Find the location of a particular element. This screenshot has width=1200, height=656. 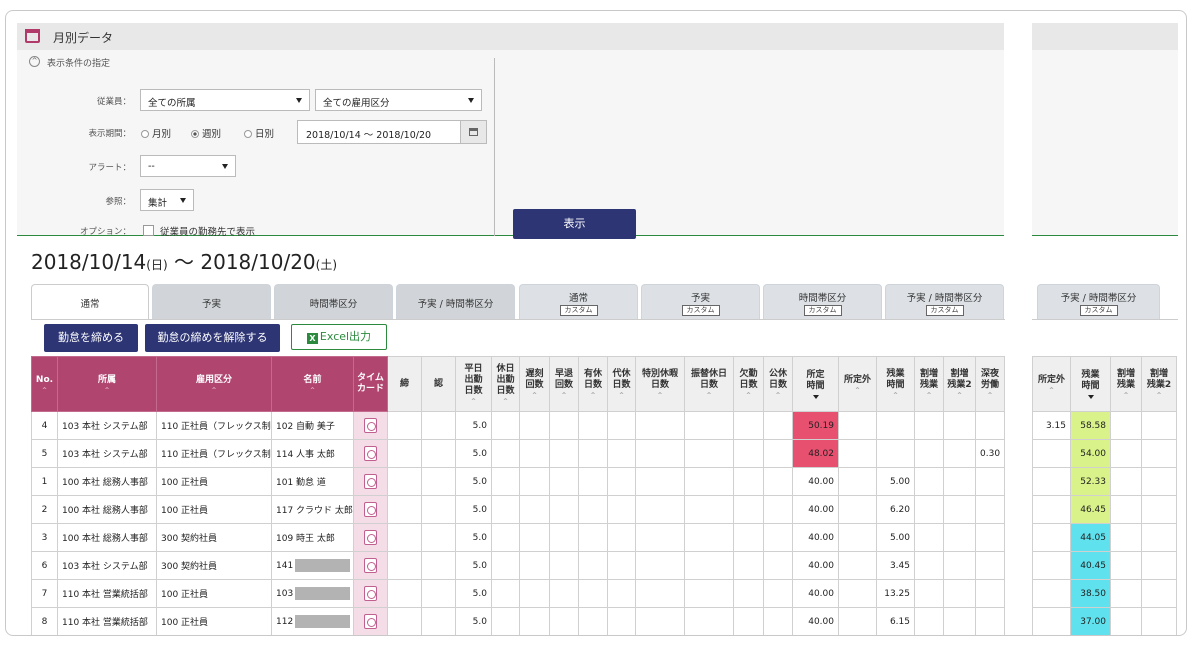

dept-select: 全ての所属 is located at coordinates (225, 100).